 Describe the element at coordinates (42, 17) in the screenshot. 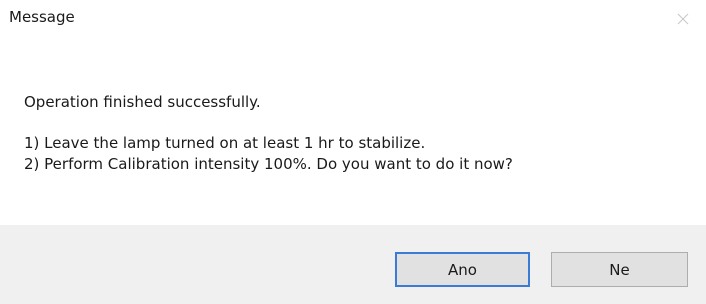

I see `window-title: Message` at that location.